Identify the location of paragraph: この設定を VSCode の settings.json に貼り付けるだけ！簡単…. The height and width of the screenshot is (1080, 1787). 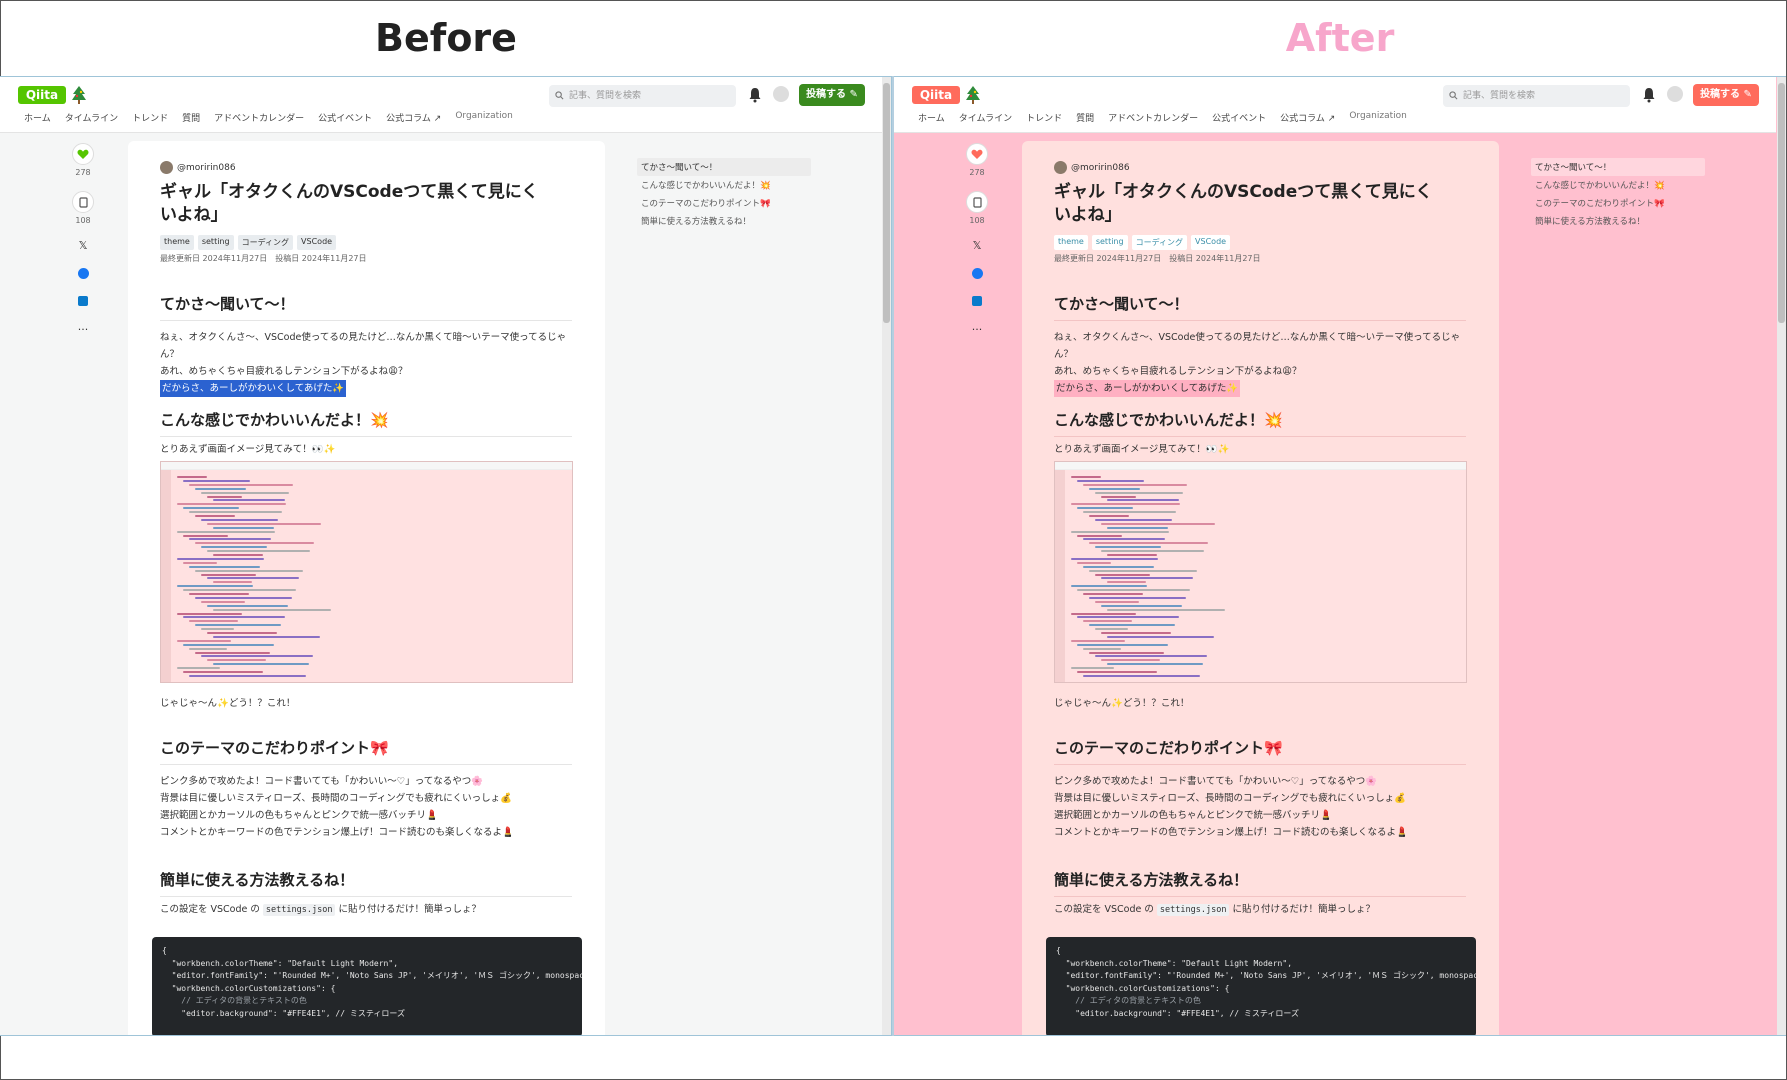
(1260, 910).